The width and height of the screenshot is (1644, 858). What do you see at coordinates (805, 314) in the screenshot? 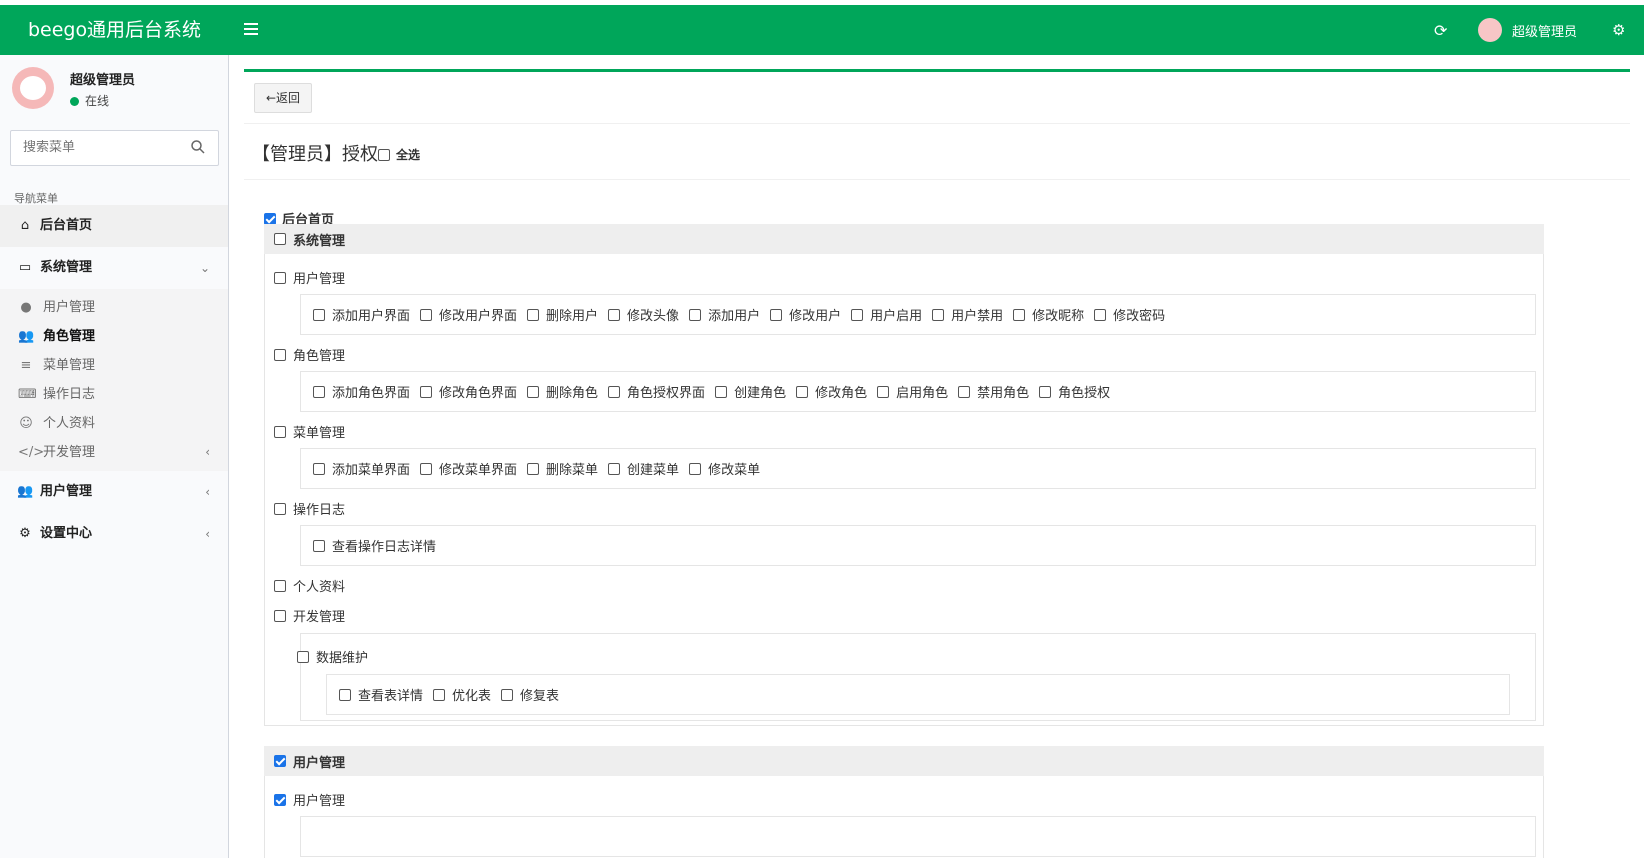
I see `perm-item: 修改用户` at bounding box center [805, 314].